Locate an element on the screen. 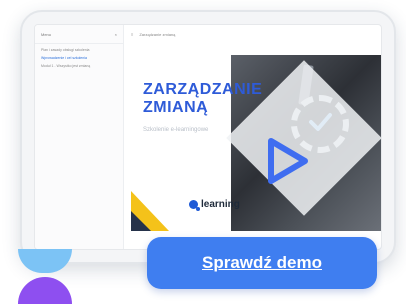 Image resolution: width=406 pixels, height=304 pixels. slide-title: ZARZĄDZANIE ZMIANĄ is located at coordinates (202, 99).